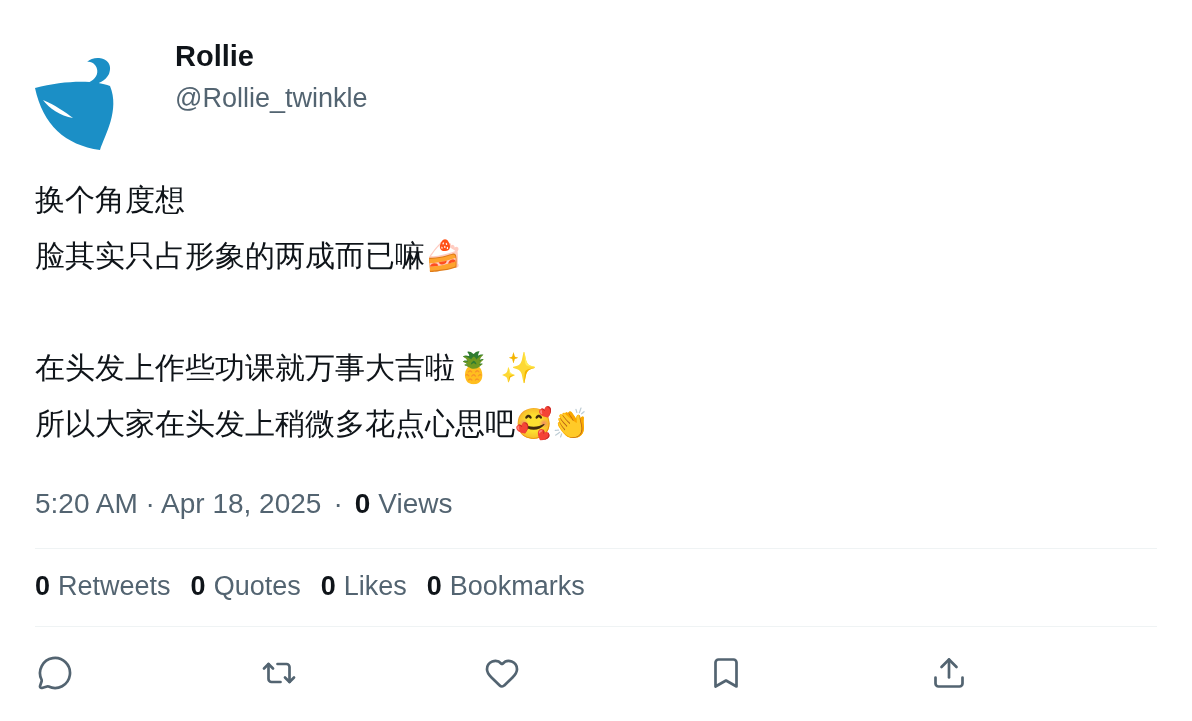 Image resolution: width=1192 pixels, height=721 pixels. I want to click on reply-button, so click(55, 673).